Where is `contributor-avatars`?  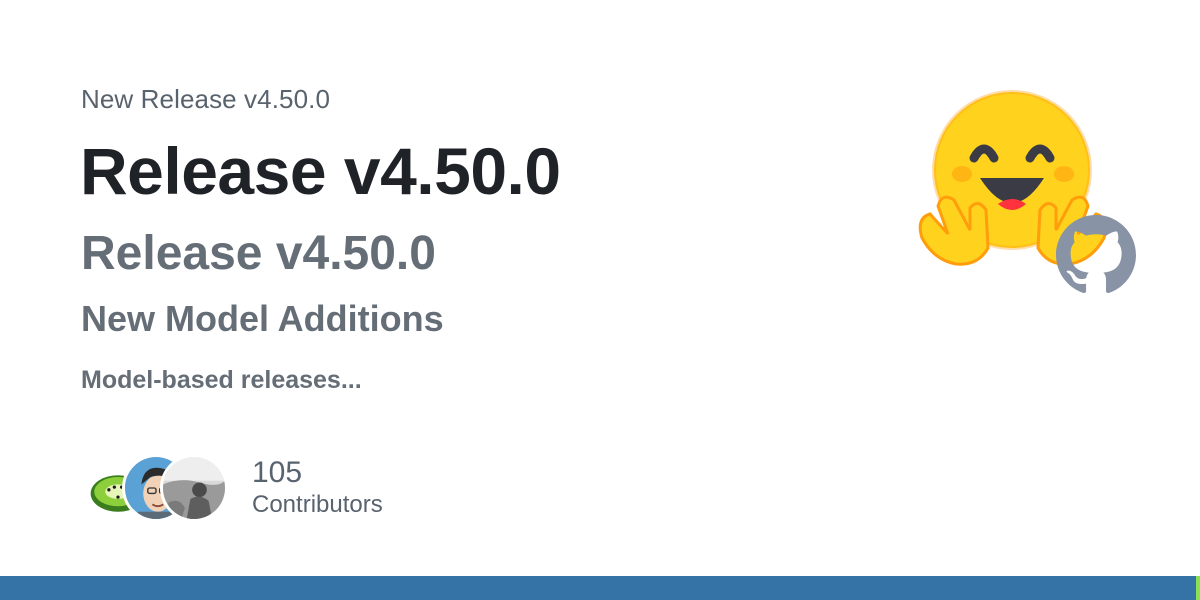 contributor-avatars is located at coordinates (159, 488).